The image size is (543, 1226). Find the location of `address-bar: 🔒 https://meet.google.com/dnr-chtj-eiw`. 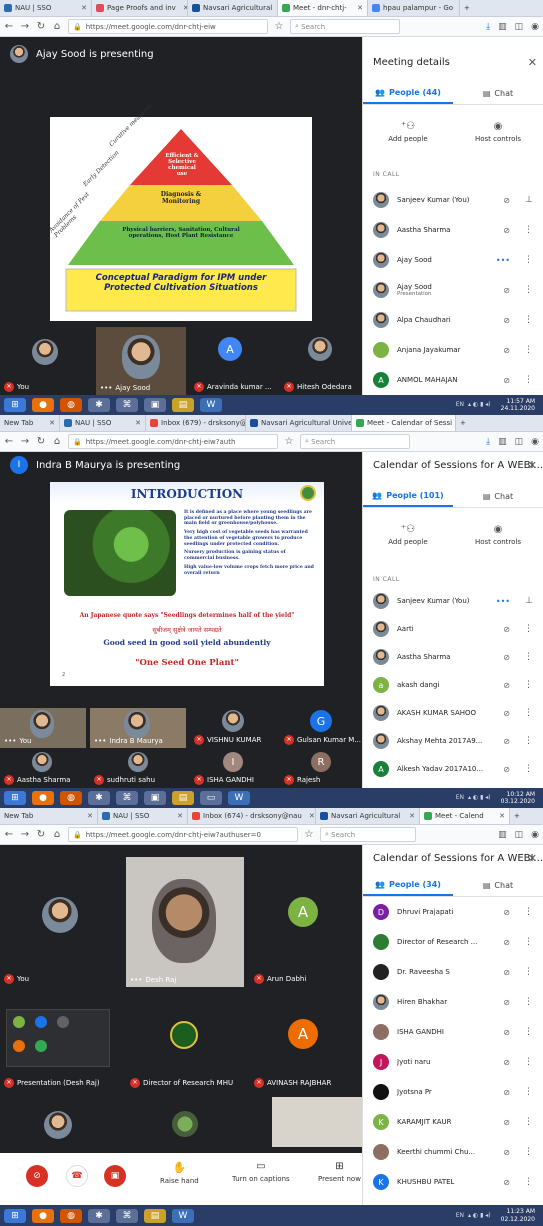

address-bar: 🔒 https://meet.google.com/dnr-chtj-eiw is located at coordinates (168, 26).